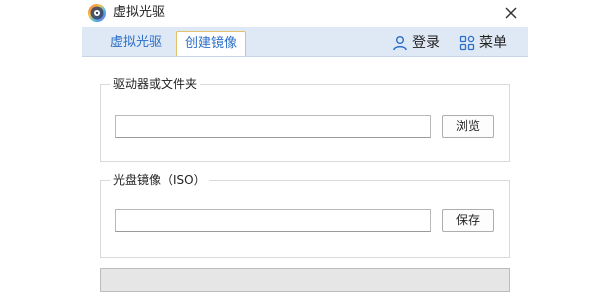  What do you see at coordinates (211, 43) in the screenshot?
I see `tab-create-image: 创建镜像` at bounding box center [211, 43].